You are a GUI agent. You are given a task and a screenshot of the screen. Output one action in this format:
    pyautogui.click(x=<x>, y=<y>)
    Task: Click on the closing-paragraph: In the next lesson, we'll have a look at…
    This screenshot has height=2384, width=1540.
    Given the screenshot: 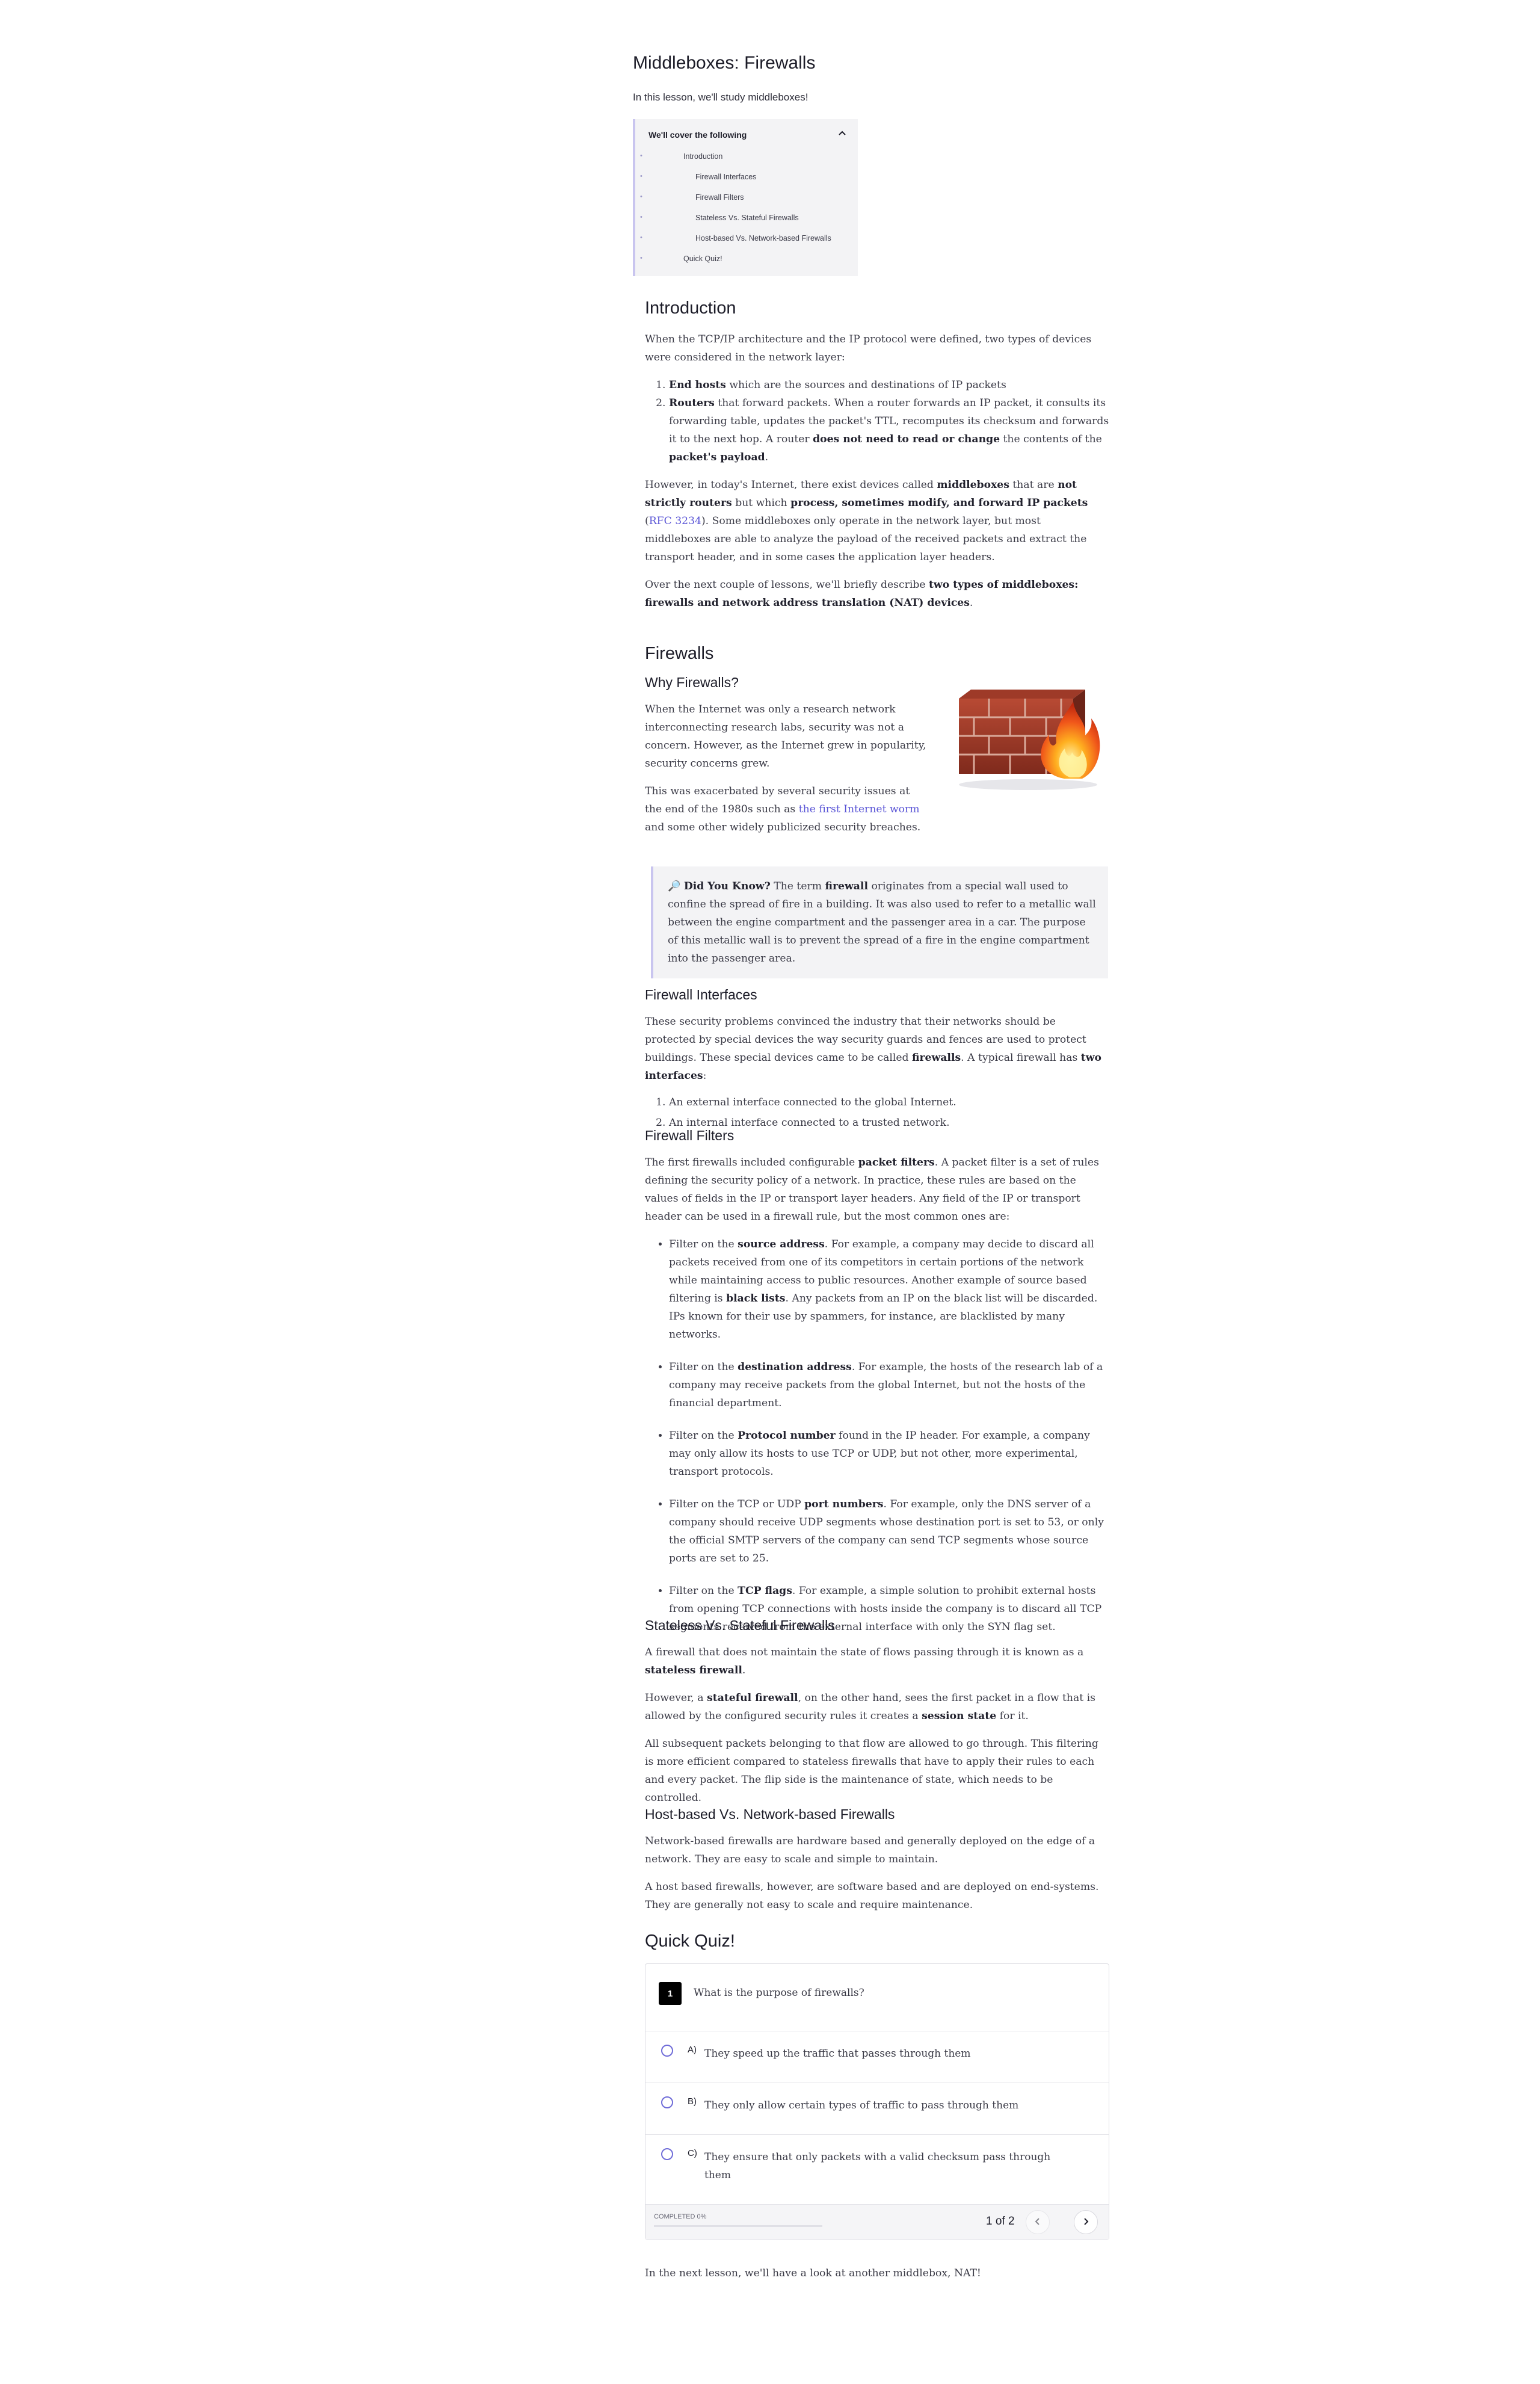 What is the action you would take?
    pyautogui.click(x=813, y=2273)
    